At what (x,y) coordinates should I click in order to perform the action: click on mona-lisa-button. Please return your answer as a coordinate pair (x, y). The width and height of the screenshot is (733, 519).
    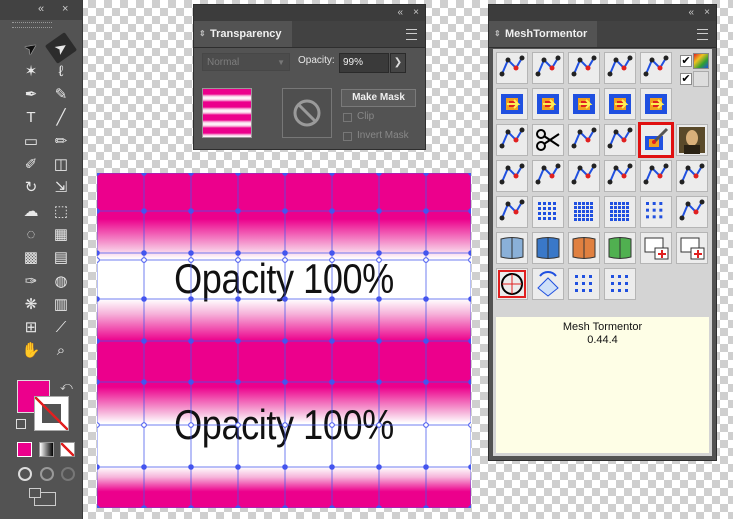
    Looking at the image, I should click on (692, 140).